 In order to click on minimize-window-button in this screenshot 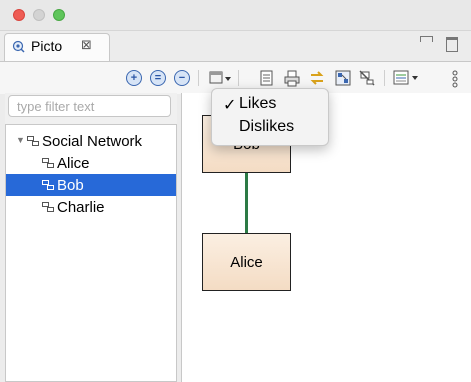, I will do `click(39, 15)`.